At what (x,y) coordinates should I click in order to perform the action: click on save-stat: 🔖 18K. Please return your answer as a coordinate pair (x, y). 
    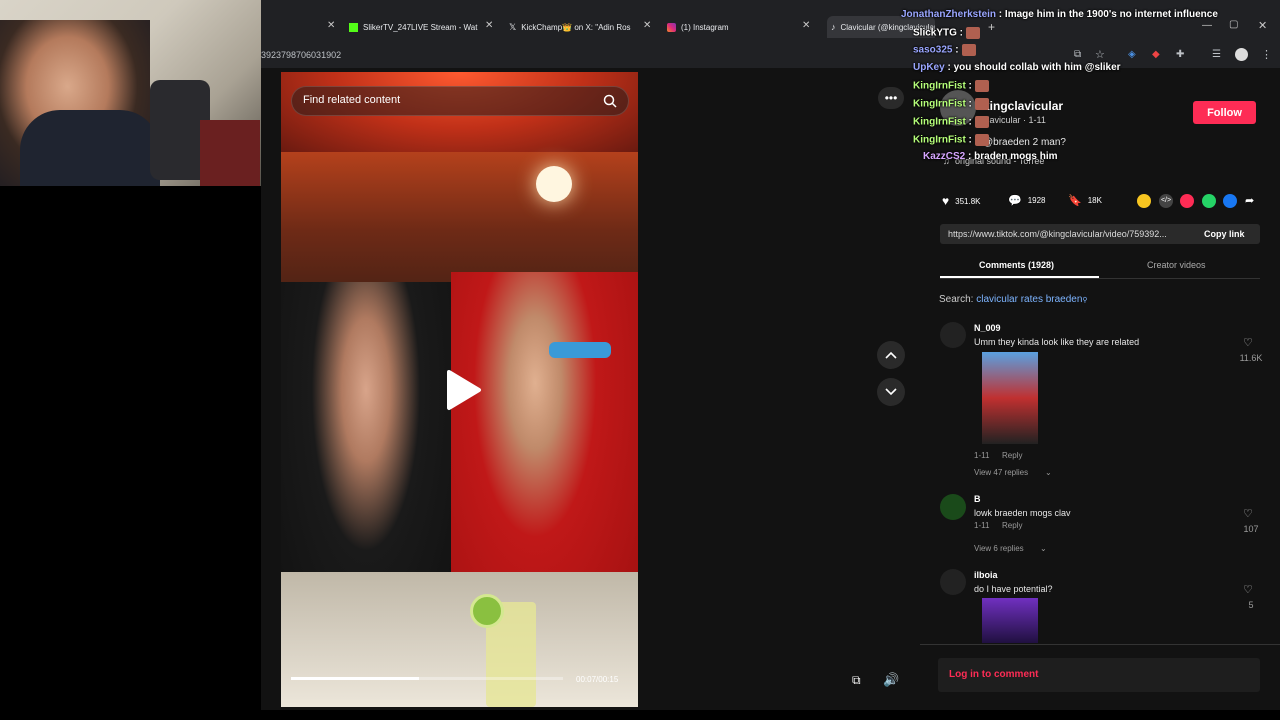
    Looking at the image, I should click on (1085, 200).